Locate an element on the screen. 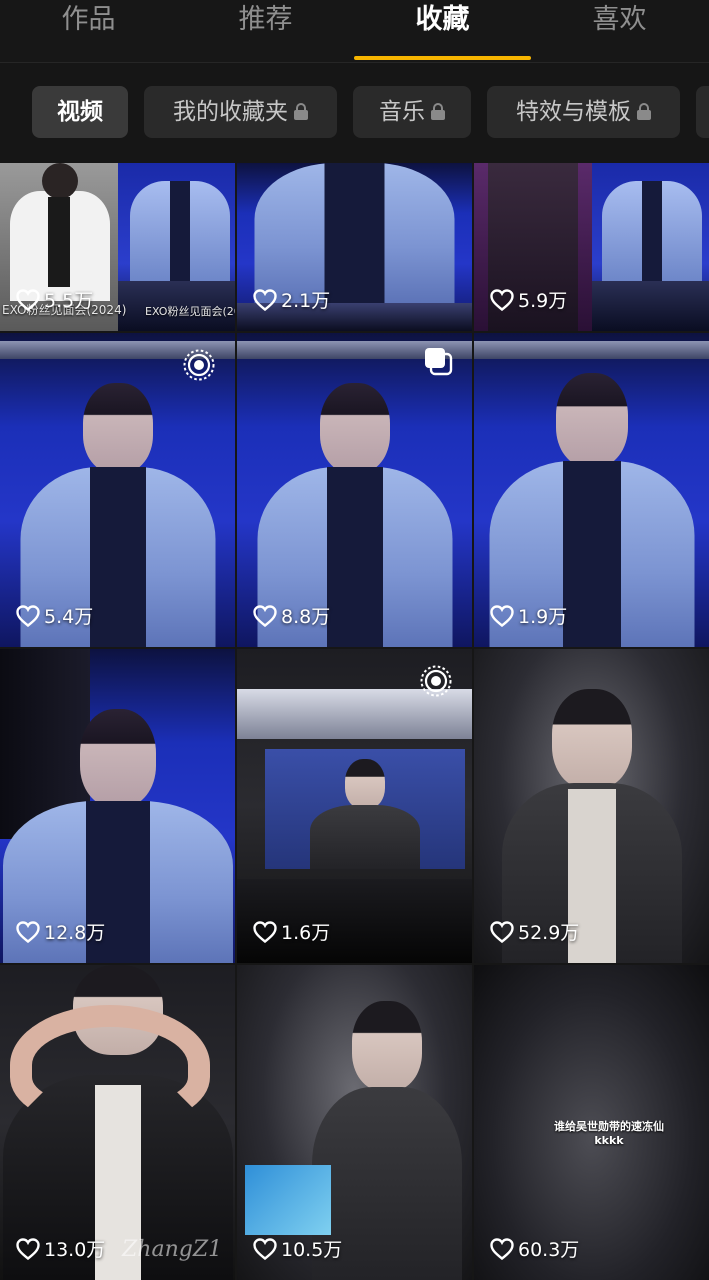 The image size is (709, 1280). favorites-filter-bar: 视频 我的收藏夹 音乐 特效与模板 is located at coordinates (354, 113).